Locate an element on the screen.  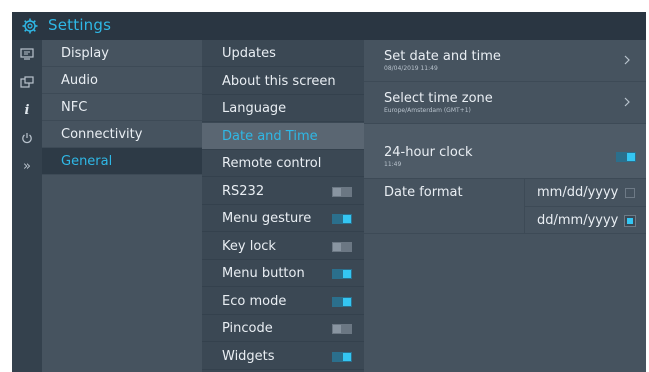
ddmmyyyy-checkbox is located at coordinates (630, 221).